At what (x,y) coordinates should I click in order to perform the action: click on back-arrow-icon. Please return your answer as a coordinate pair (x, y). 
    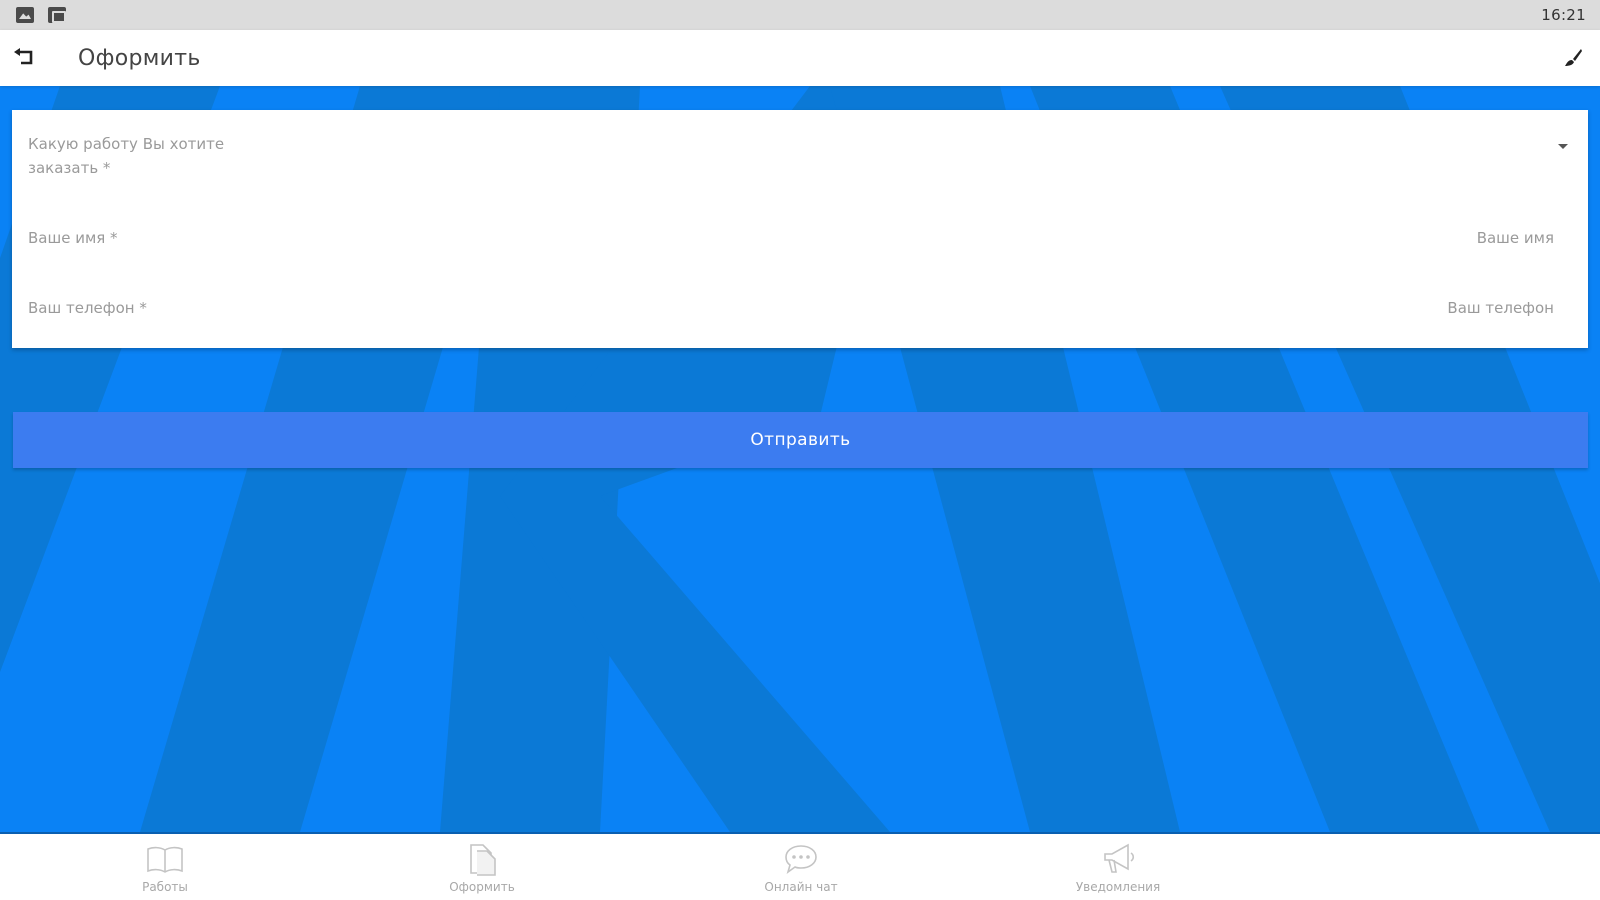
    Looking at the image, I should click on (25, 58).